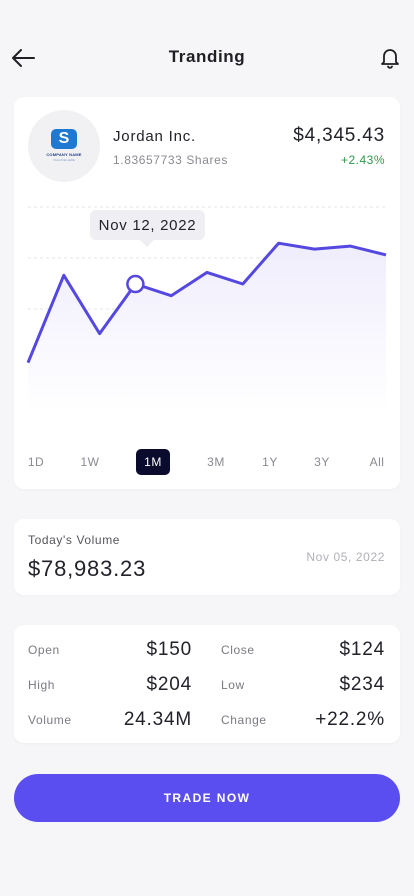  Describe the element at coordinates (207, 557) in the screenshot. I see `volume-card: Today's Volume $78,983.23 Nov 05, 2022` at that location.